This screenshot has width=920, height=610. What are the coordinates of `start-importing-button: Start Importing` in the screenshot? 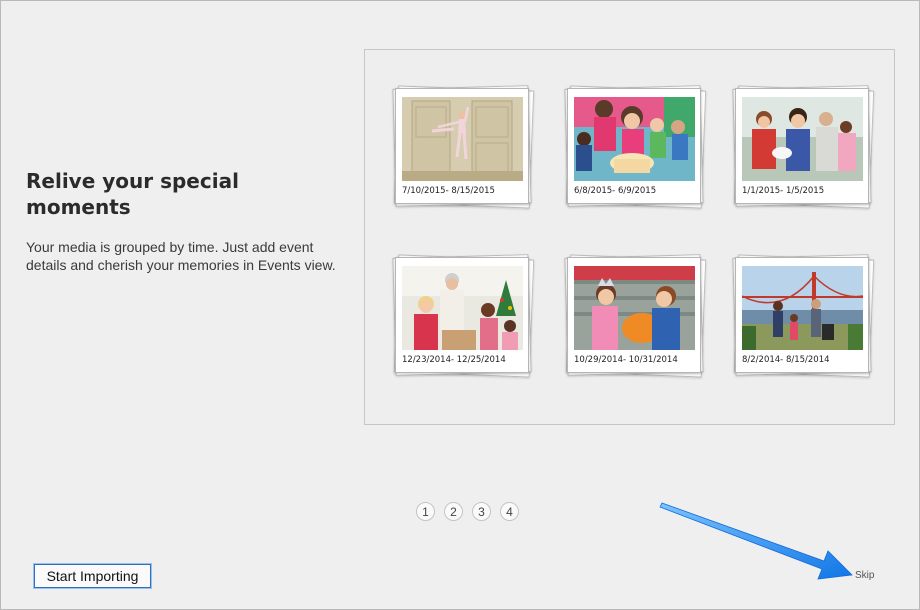 It's located at (92, 576).